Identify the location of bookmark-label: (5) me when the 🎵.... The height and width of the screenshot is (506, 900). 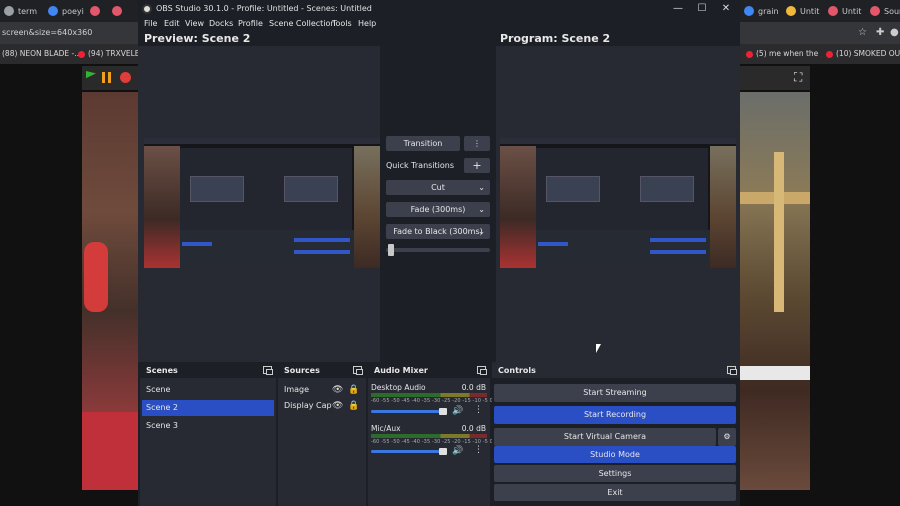
(789, 53).